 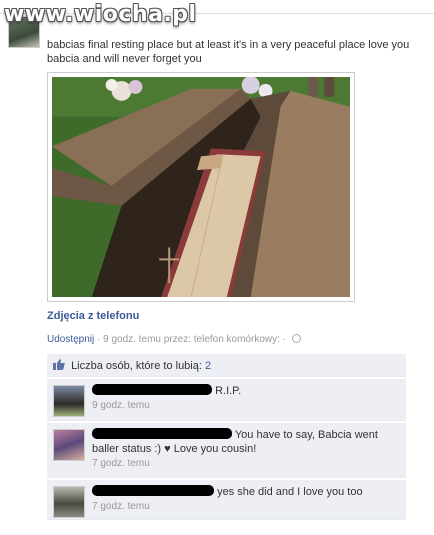 What do you see at coordinates (121, 405) in the screenshot?
I see `comment-time: 9 godz. temu` at bounding box center [121, 405].